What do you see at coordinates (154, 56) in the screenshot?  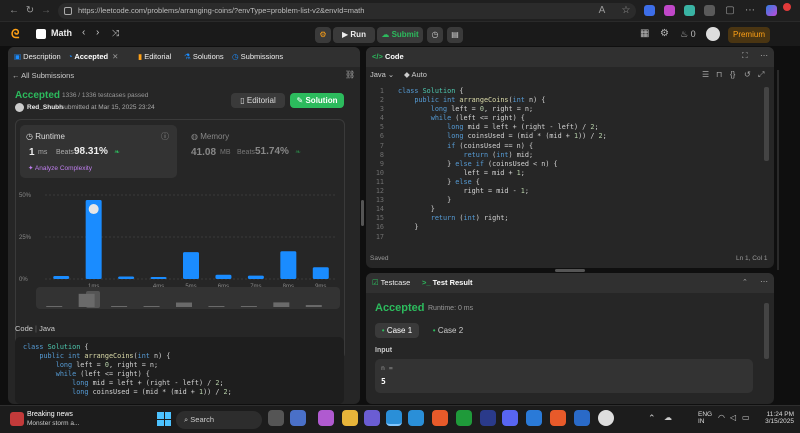 I see `tab-editorial: ▮ Editorial` at bounding box center [154, 56].